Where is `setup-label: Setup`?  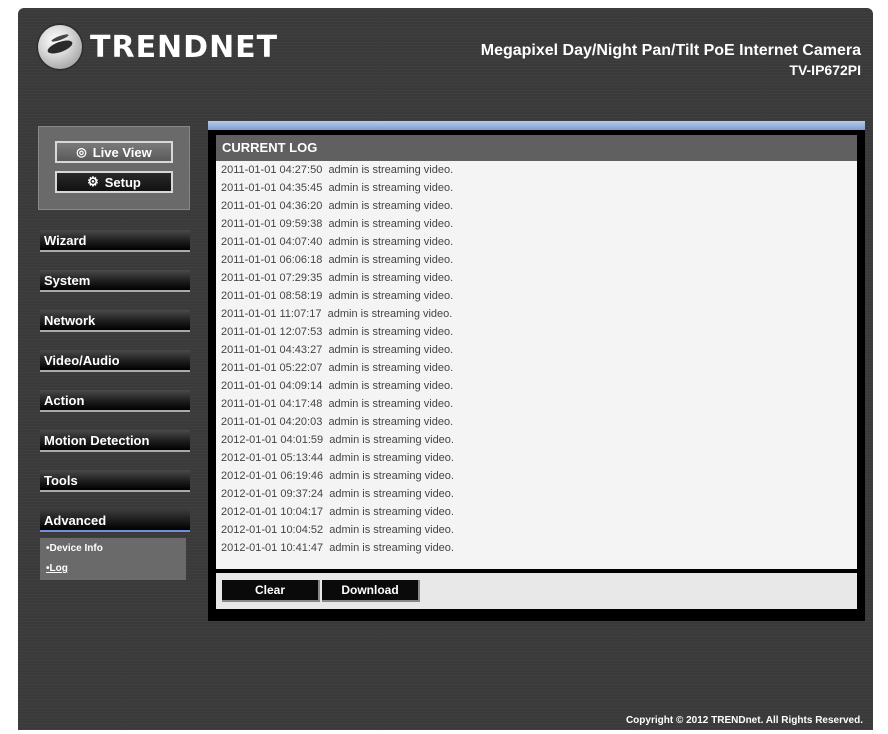
setup-label: Setup is located at coordinates (122, 182).